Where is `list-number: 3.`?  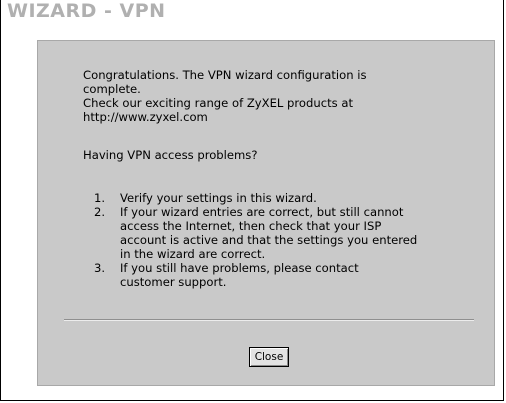 list-number: 3. is located at coordinates (100, 268).